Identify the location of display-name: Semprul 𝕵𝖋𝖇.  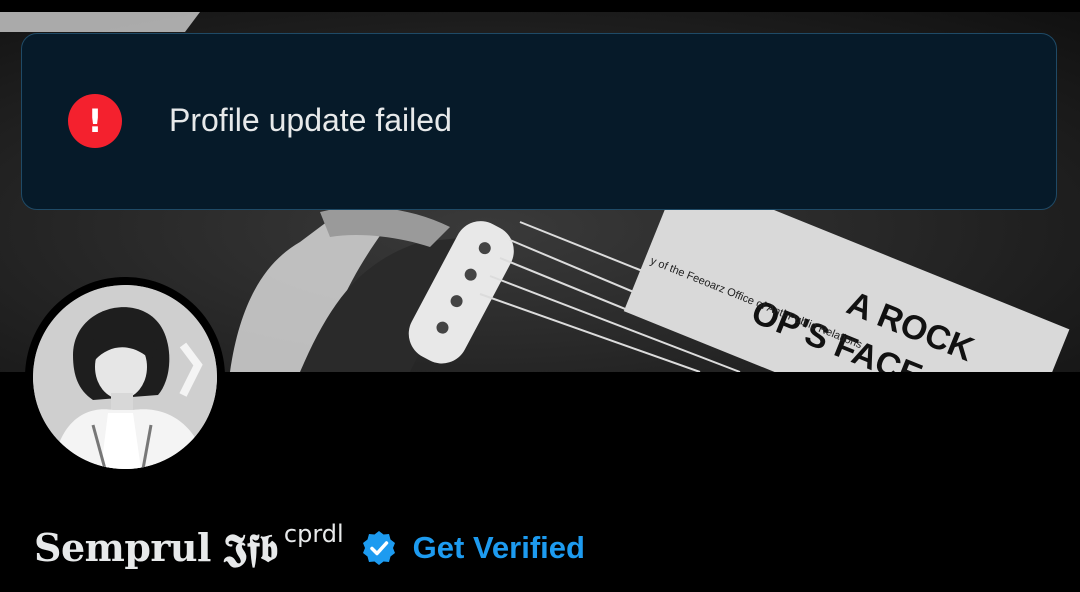
(156, 547).